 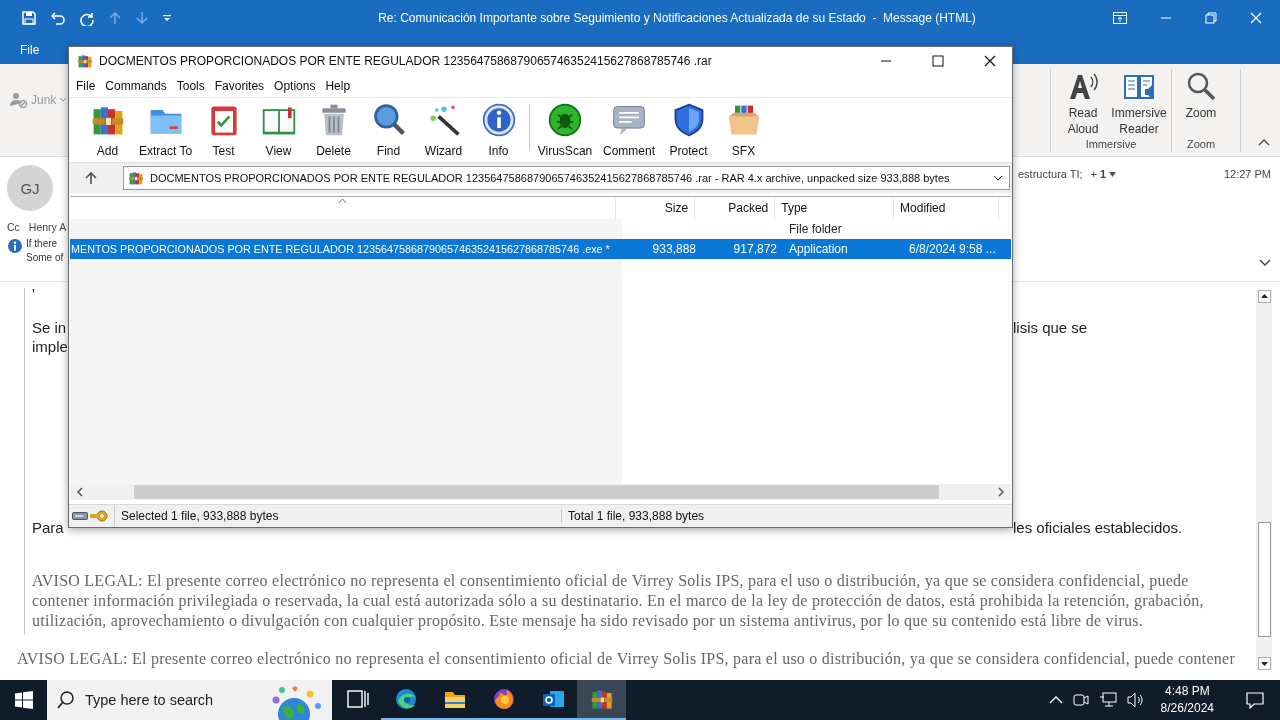 I want to click on zoom-button: Zoom, so click(x=1201, y=103).